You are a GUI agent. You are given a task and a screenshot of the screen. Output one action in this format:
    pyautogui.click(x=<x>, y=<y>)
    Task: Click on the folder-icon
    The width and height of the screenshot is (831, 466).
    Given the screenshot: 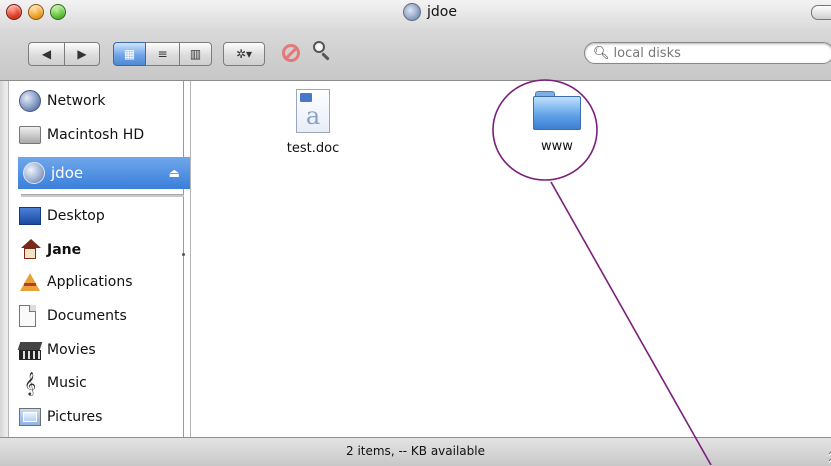 What is the action you would take?
    pyautogui.click(x=557, y=110)
    